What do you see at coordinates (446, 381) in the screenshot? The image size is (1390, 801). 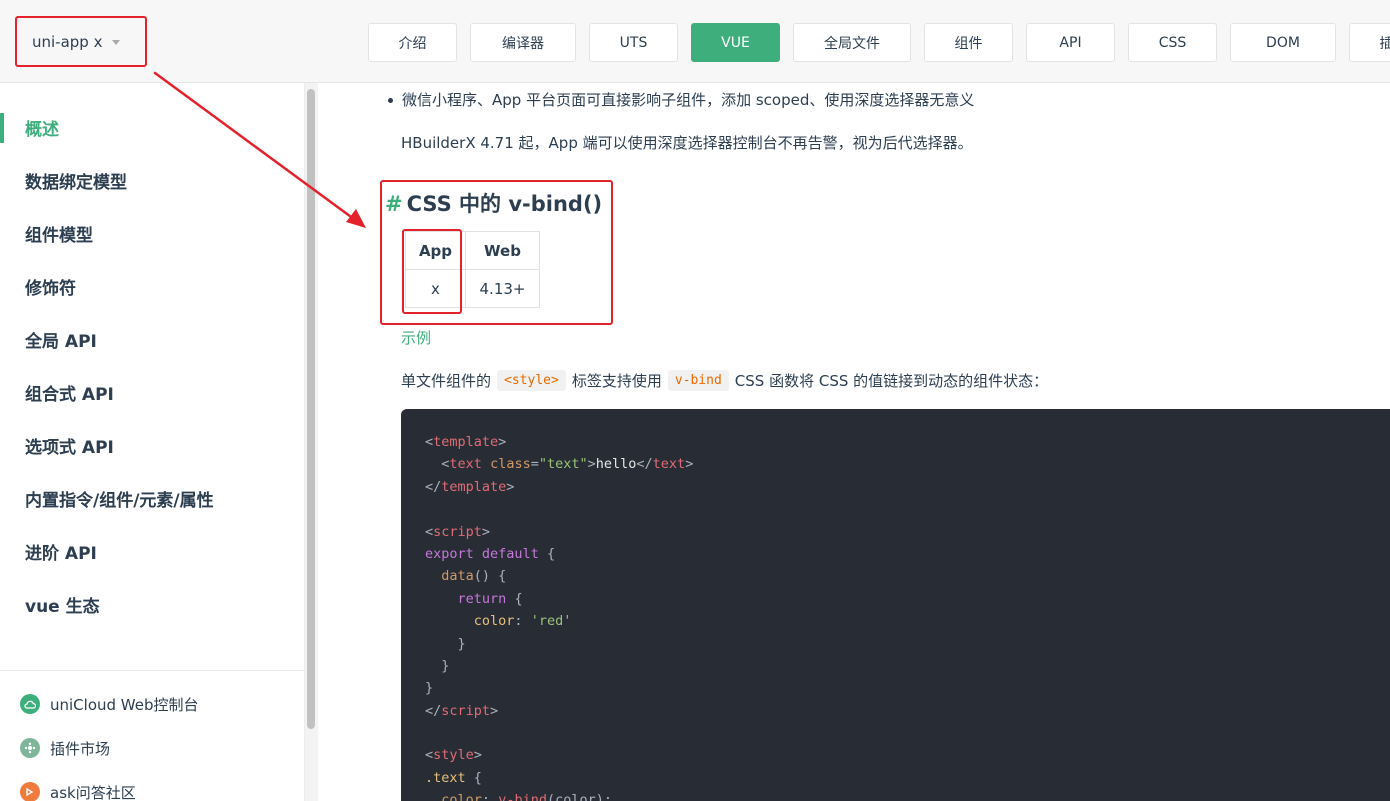 I see `paragraph-text: 单文件组件的` at bounding box center [446, 381].